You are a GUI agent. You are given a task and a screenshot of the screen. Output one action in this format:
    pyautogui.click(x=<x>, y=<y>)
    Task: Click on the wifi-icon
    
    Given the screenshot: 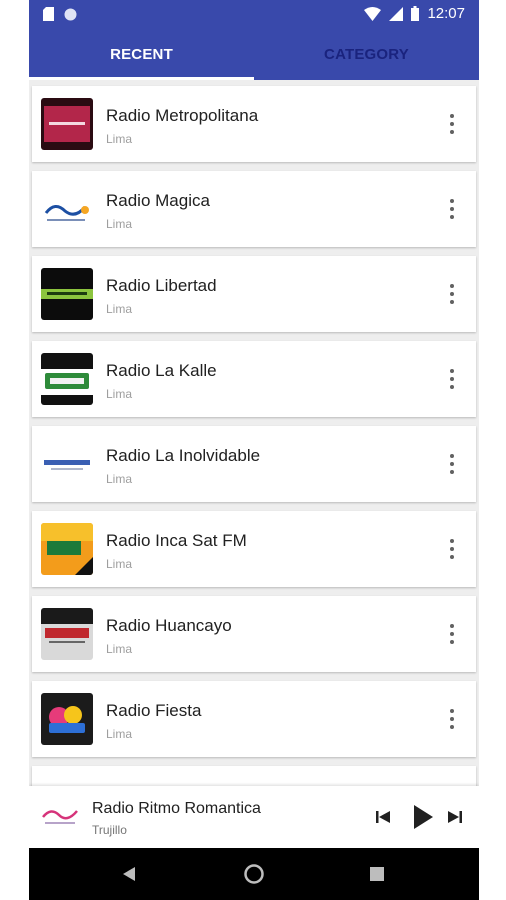 What is the action you would take?
    pyautogui.click(x=373, y=13)
    